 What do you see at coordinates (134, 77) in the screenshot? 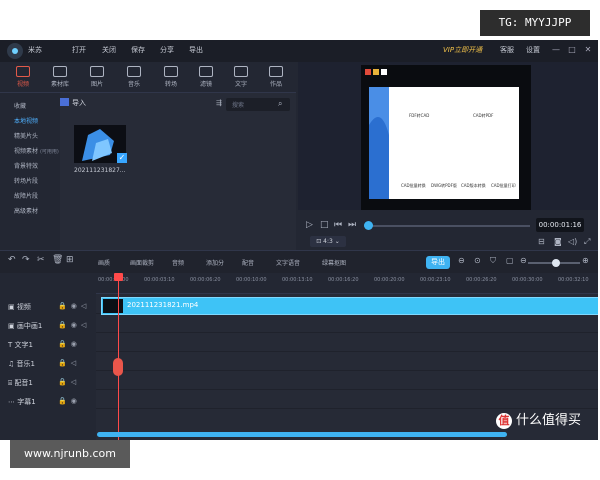
I see `category-music: 音乐` at bounding box center [134, 77].